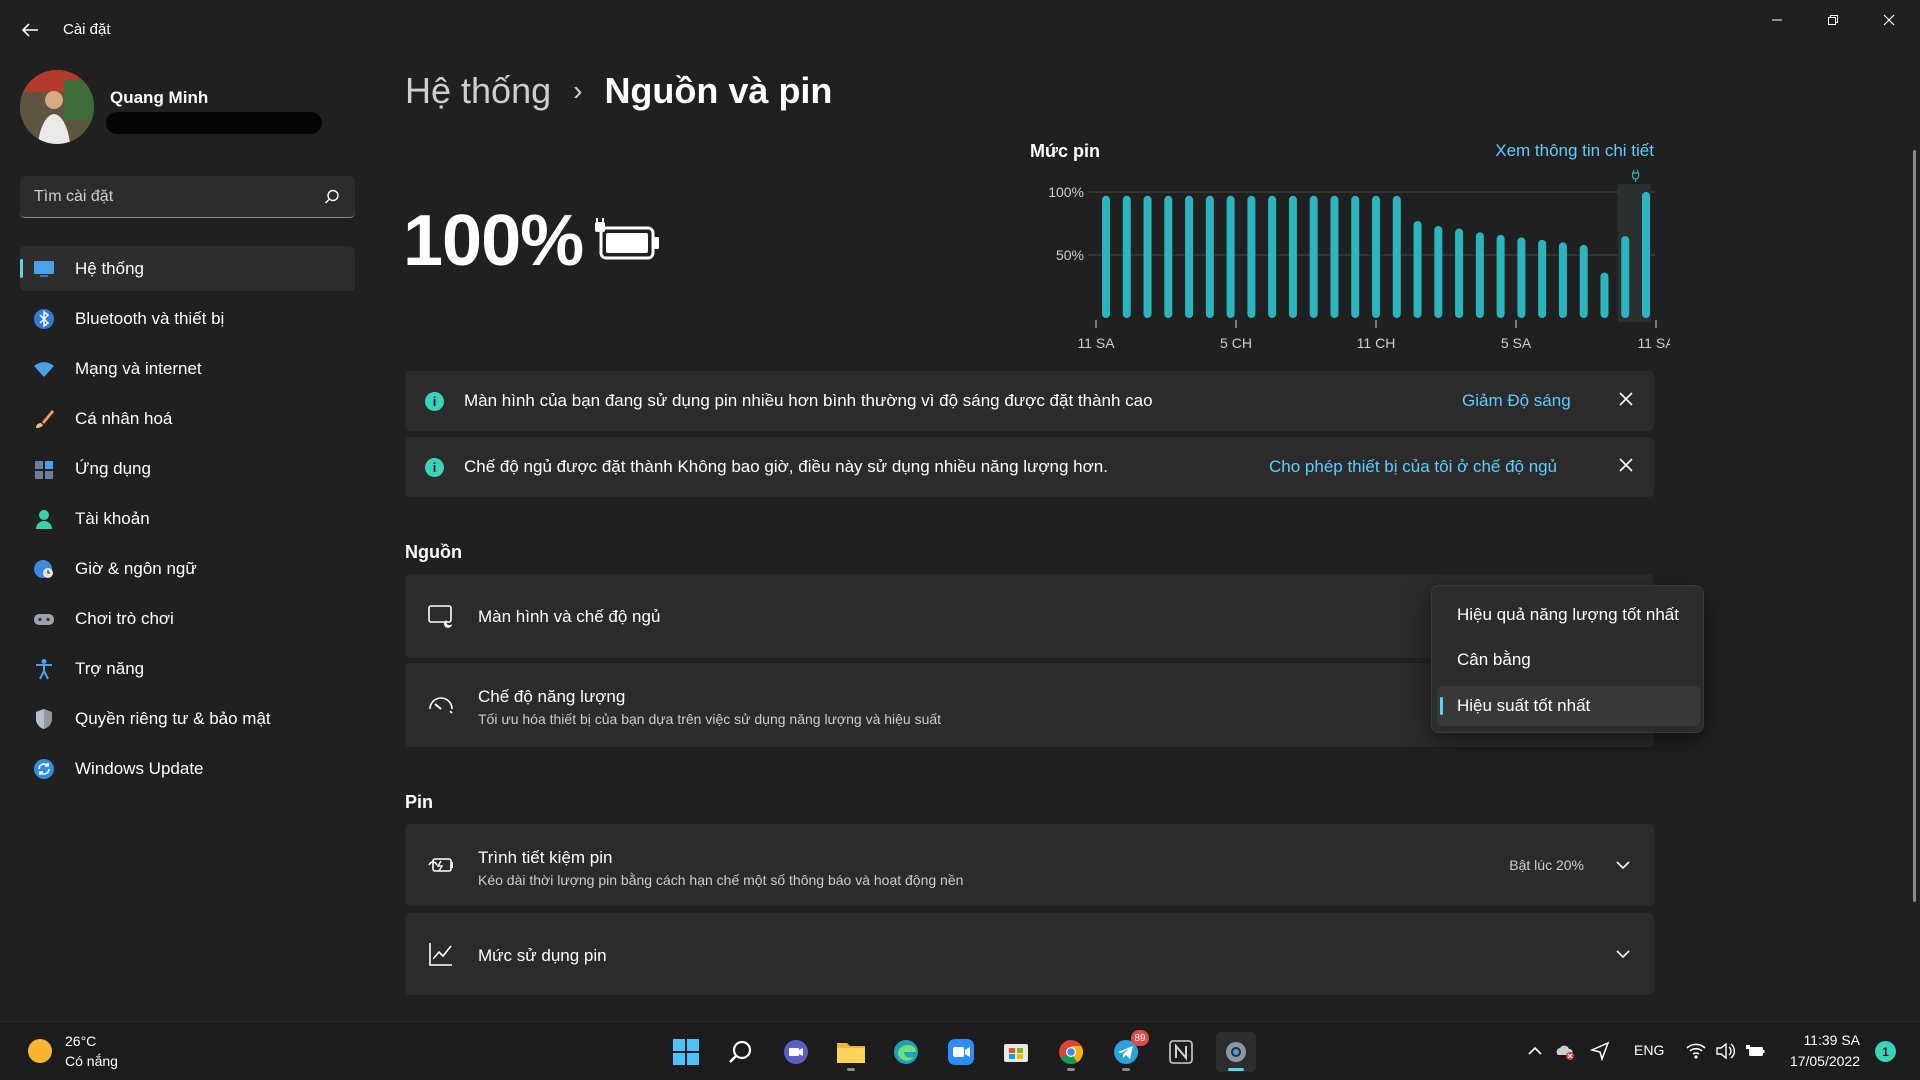 The height and width of the screenshot is (1080, 1920). I want to click on notification-center-badge: 1, so click(1885, 1051).